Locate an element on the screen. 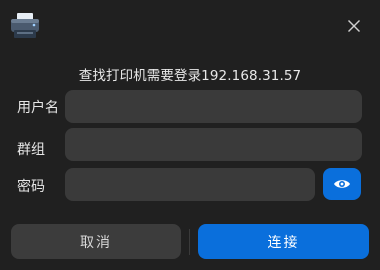 The height and width of the screenshot is (270, 380). username-label: 用户名 is located at coordinates (38, 108).